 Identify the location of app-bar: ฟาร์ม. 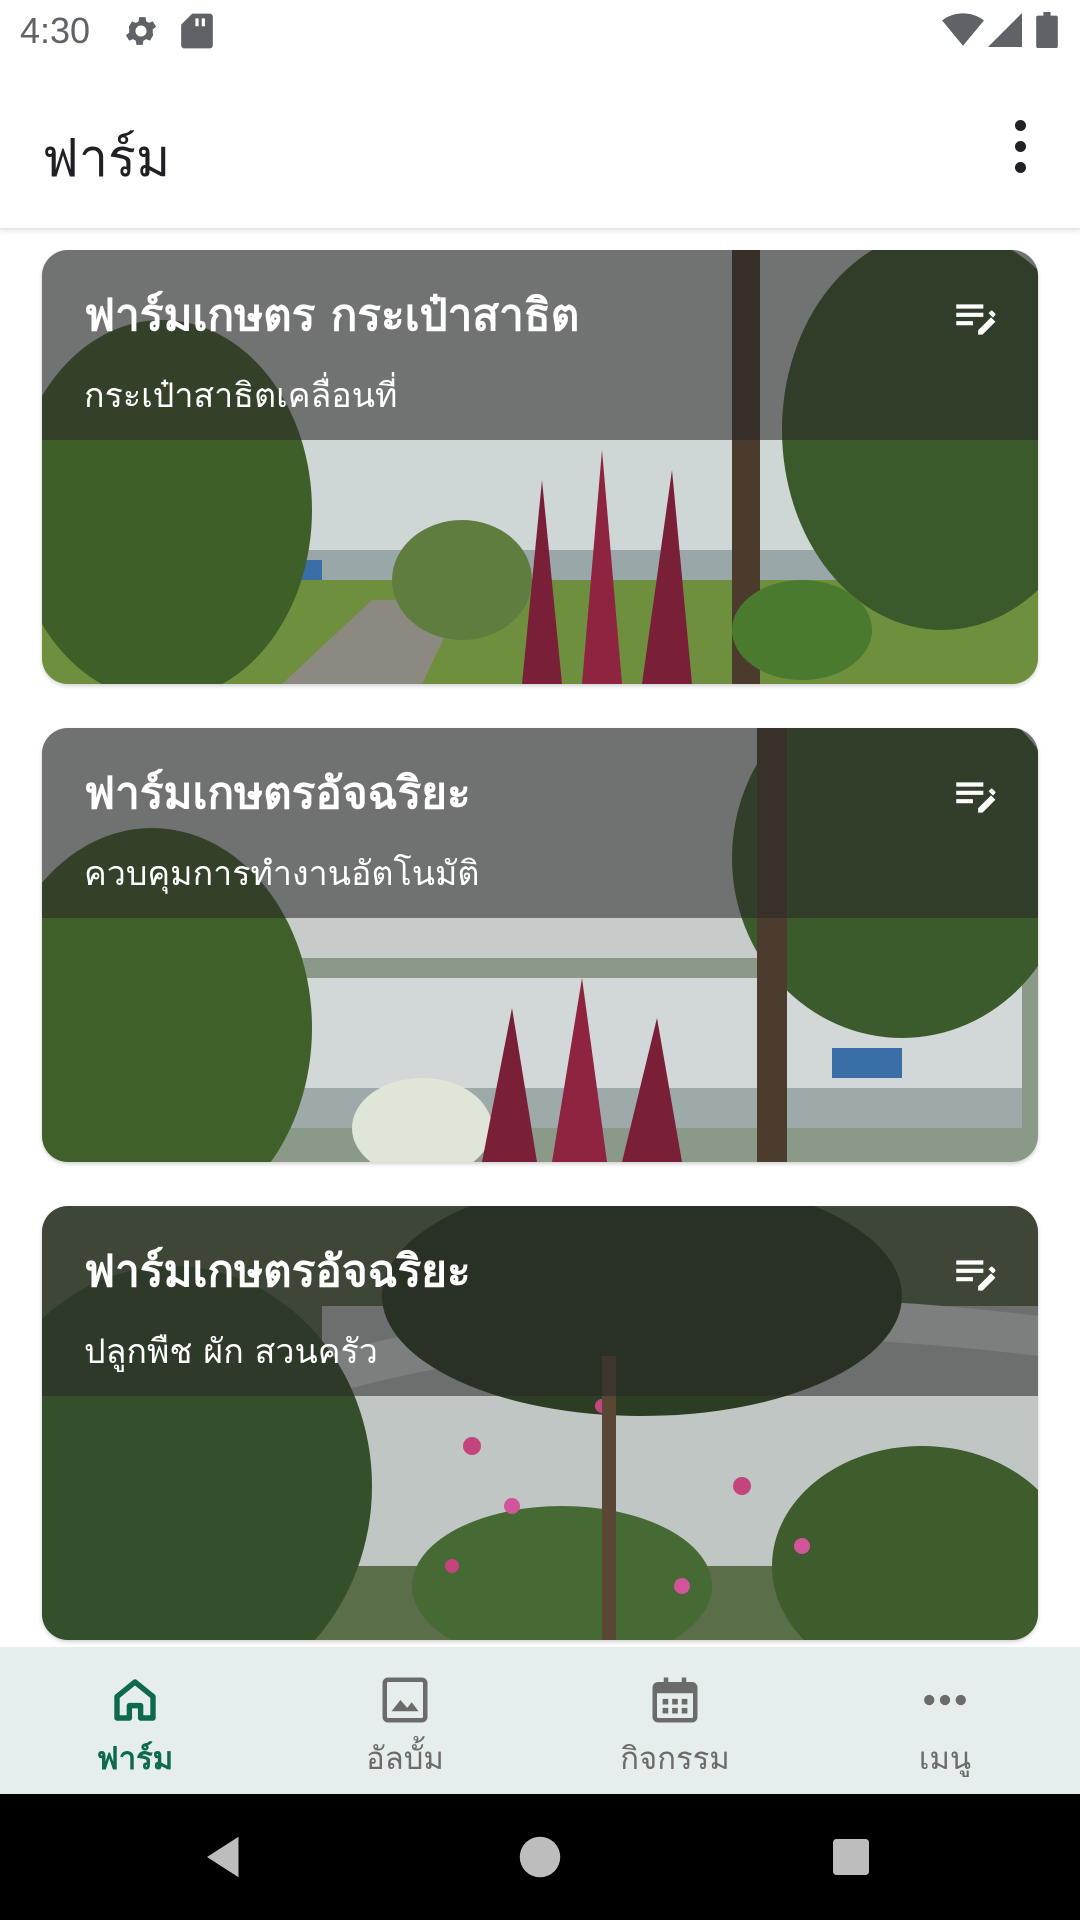
(540, 147).